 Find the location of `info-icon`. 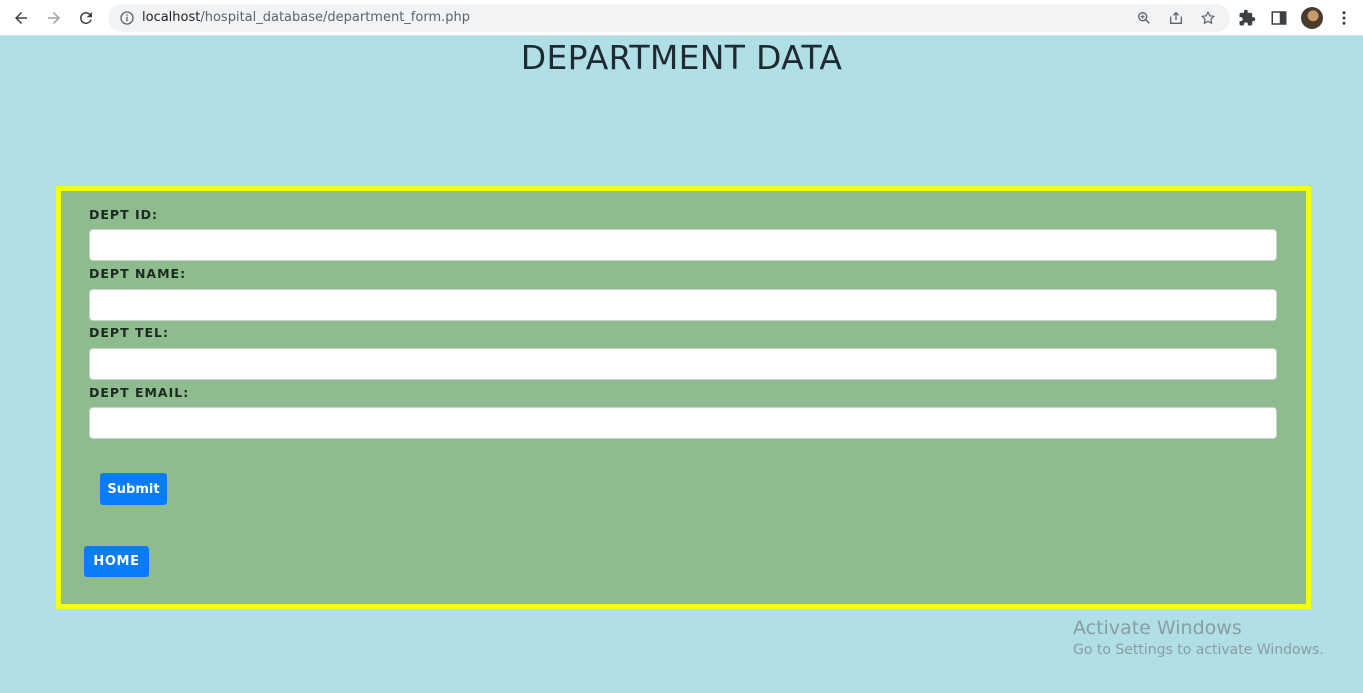

info-icon is located at coordinates (127, 18).